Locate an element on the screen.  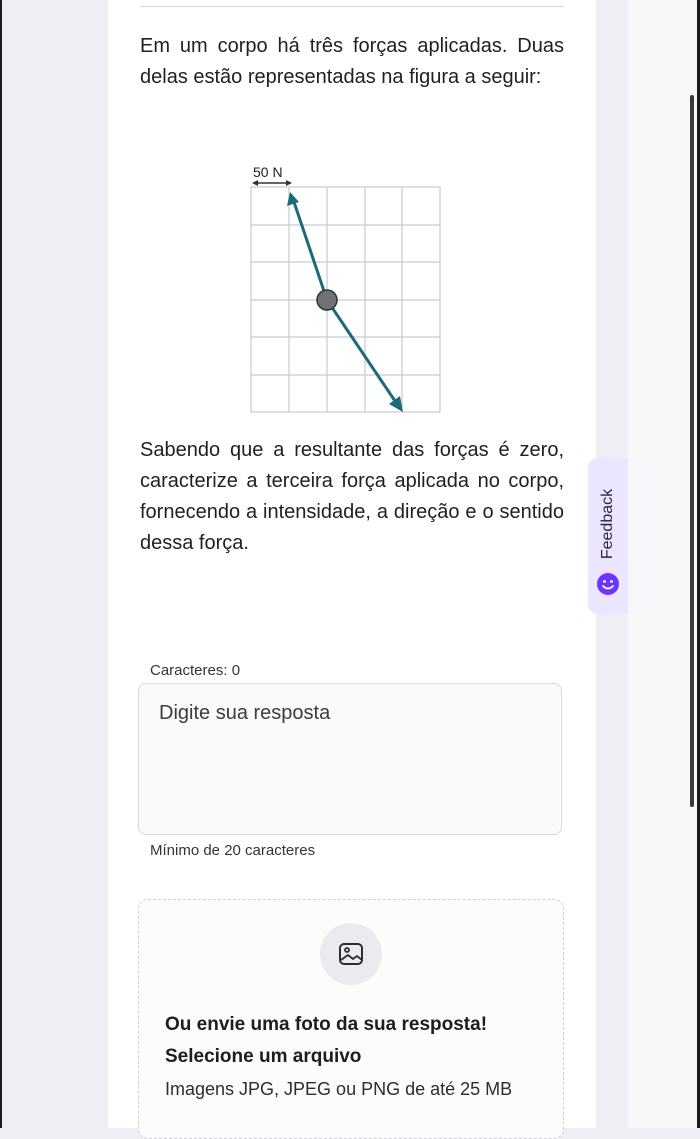
feedback-tab: Feedback is located at coordinates (608, 536).